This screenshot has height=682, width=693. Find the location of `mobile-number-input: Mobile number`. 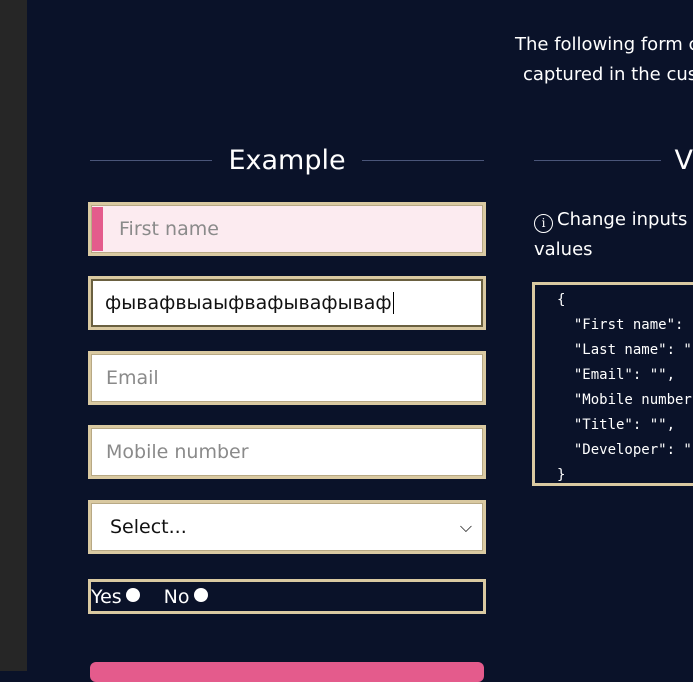

mobile-number-input: Mobile number is located at coordinates (287, 452).